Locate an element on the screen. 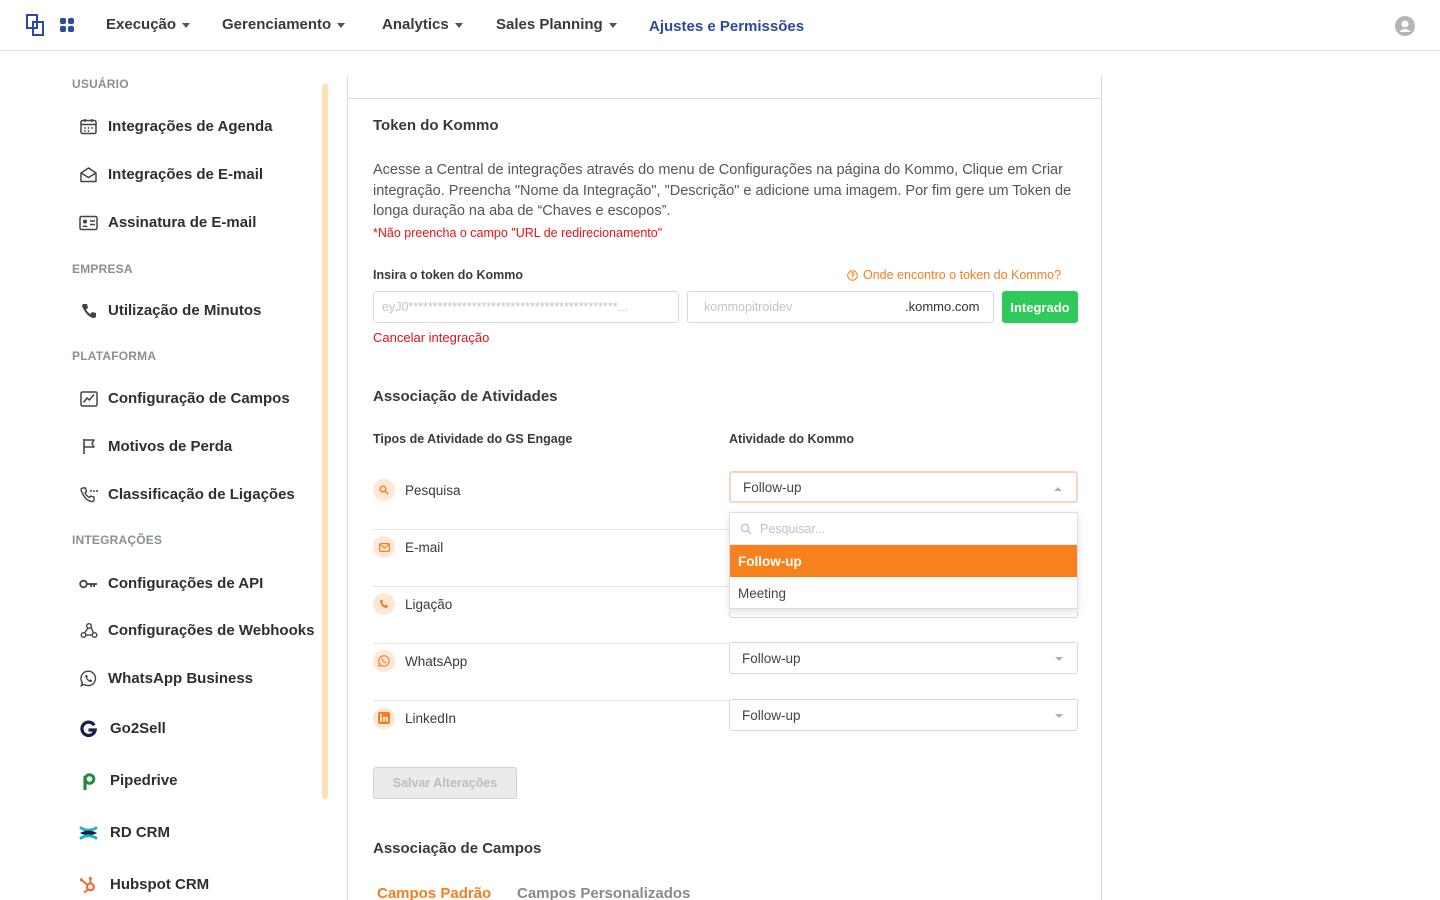 Image resolution: width=1440 pixels, height=900 pixels. gs-logo-icon is located at coordinates (35, 25).